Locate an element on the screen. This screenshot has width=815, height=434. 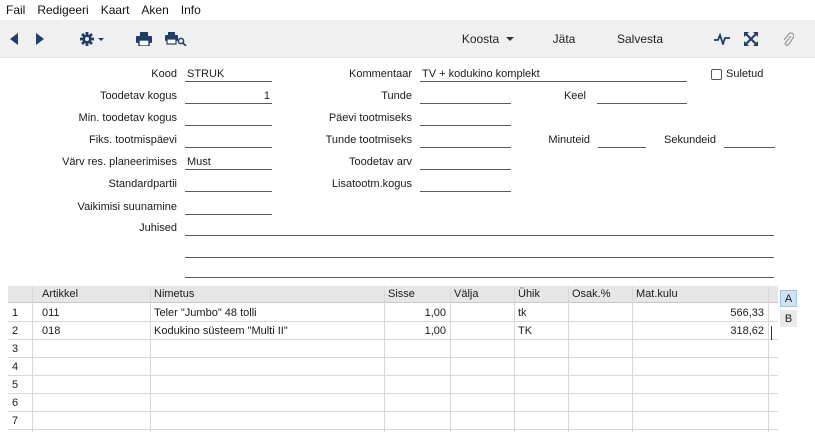
tab-b: B is located at coordinates (788, 318).